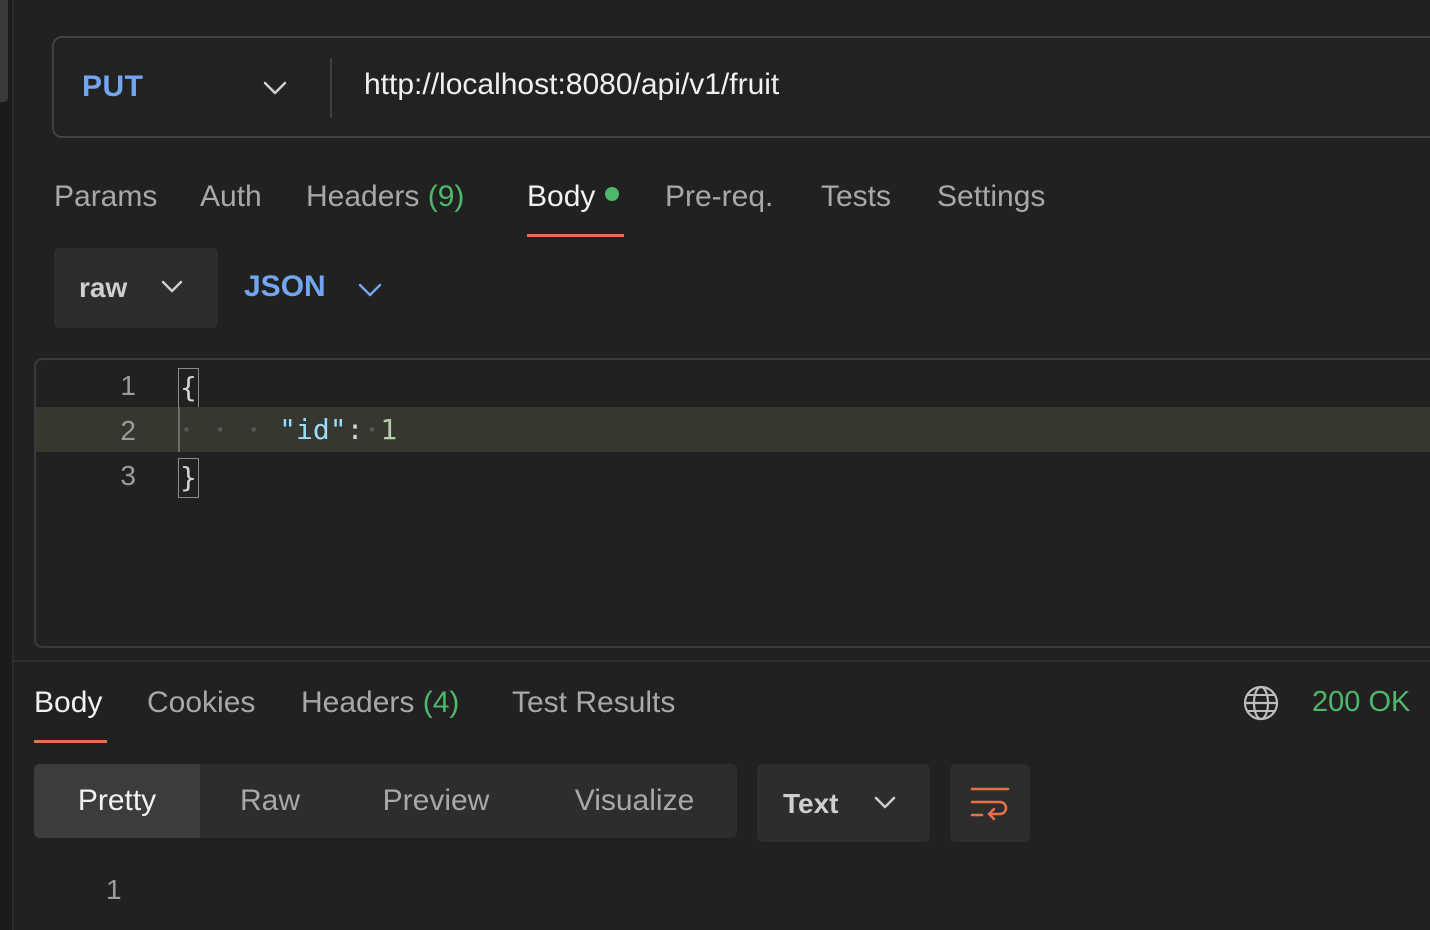 The width and height of the screenshot is (1430, 930). I want to click on headers-count: (4), so click(441, 702).